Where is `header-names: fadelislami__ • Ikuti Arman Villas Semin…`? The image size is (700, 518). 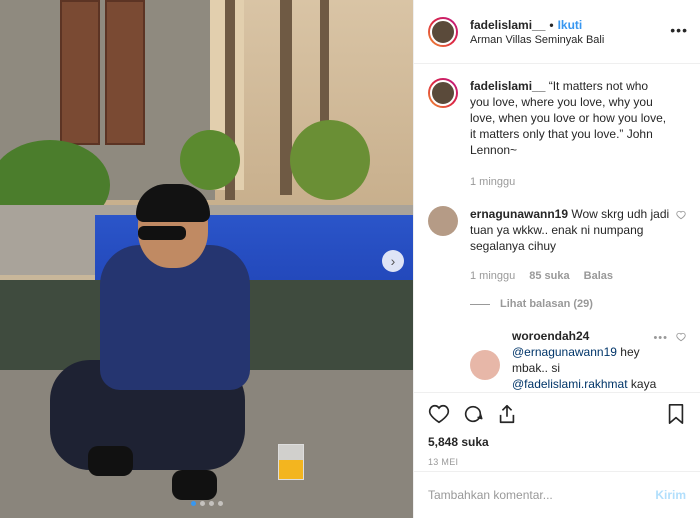
header-names: fadelislami__ • Ikuti Arman Villas Semin… is located at coordinates (578, 32).